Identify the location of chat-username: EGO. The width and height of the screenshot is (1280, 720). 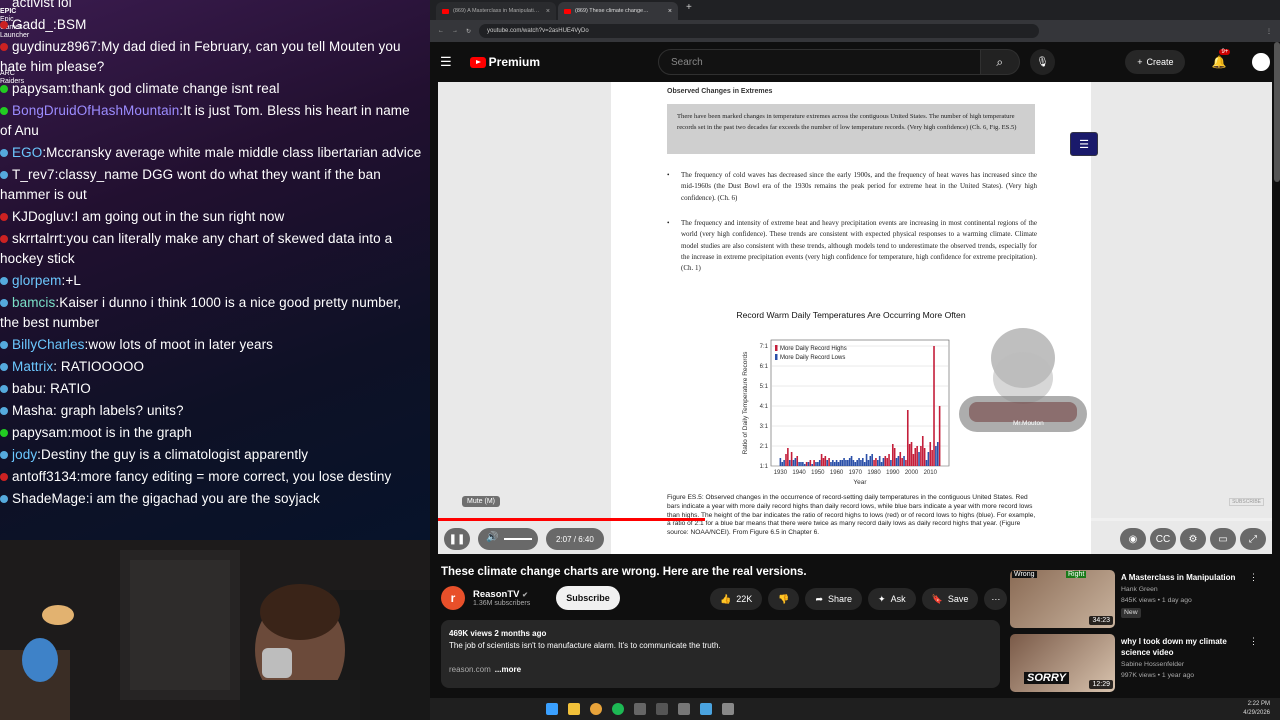
(27, 152).